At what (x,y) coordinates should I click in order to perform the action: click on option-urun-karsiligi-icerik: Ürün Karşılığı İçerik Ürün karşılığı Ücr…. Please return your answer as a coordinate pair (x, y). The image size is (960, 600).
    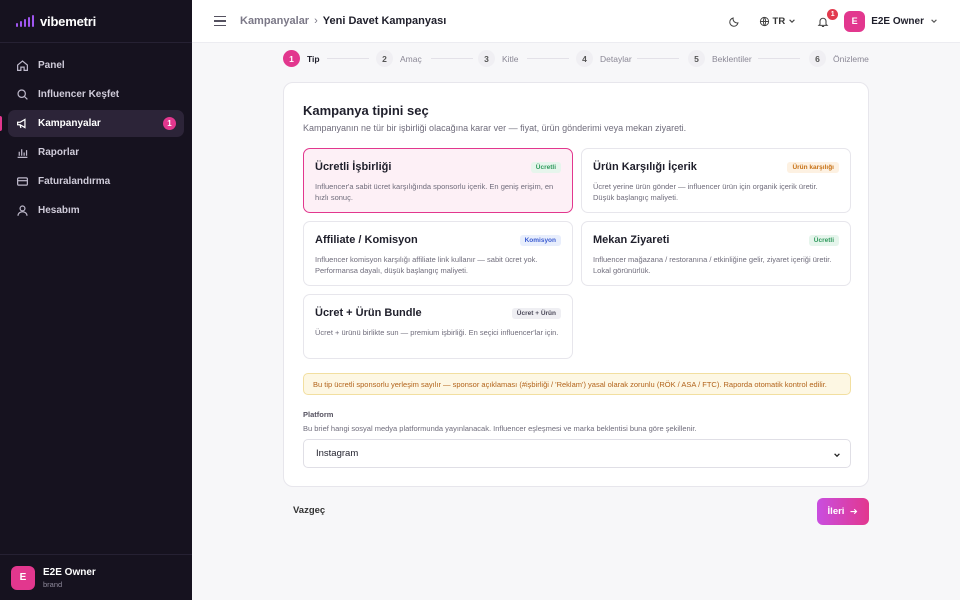
    Looking at the image, I should click on (716, 180).